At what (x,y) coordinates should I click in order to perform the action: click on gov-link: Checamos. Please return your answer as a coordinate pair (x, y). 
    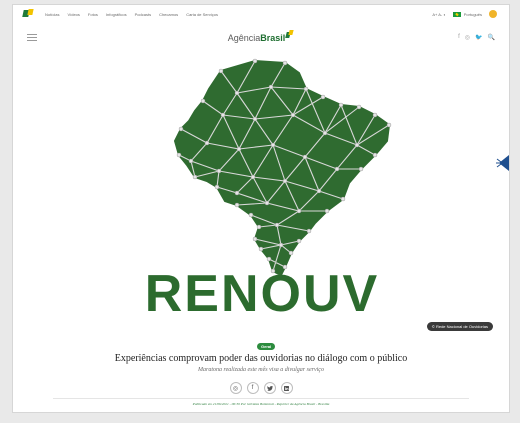
    Looking at the image, I should click on (168, 14).